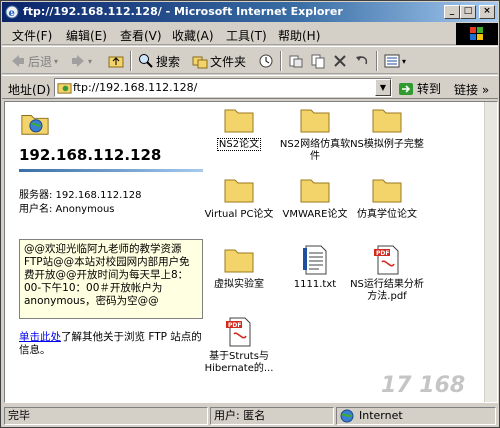 The width and height of the screenshot is (500, 428). Describe the element at coordinates (239, 284) in the screenshot. I see `file-name: 虚拟实验室` at that location.